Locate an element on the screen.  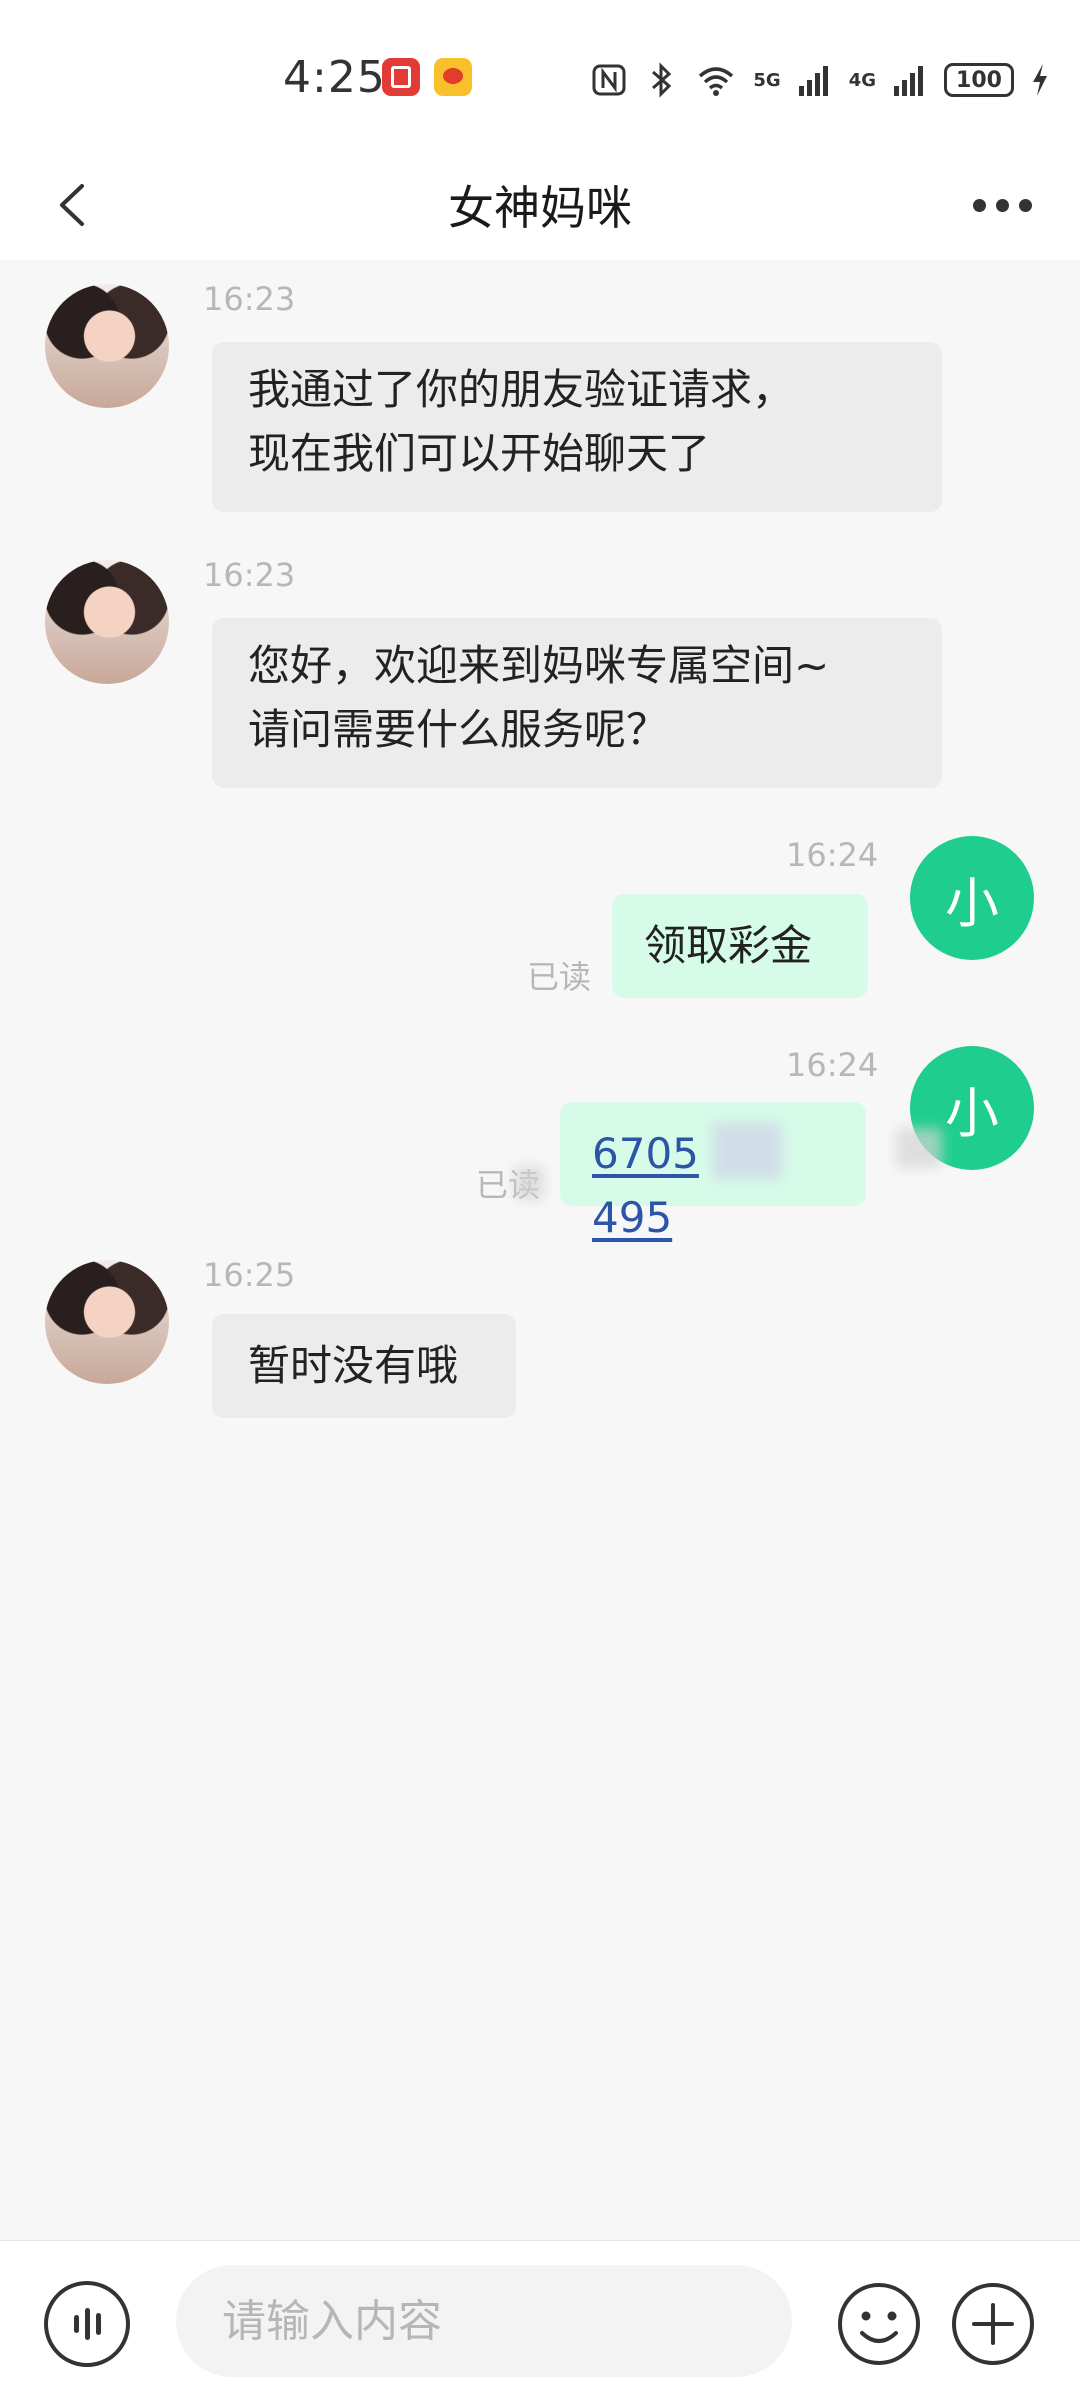
message-text-line: 我通过了你的朋友验证请求， is located at coordinates (521, 389).